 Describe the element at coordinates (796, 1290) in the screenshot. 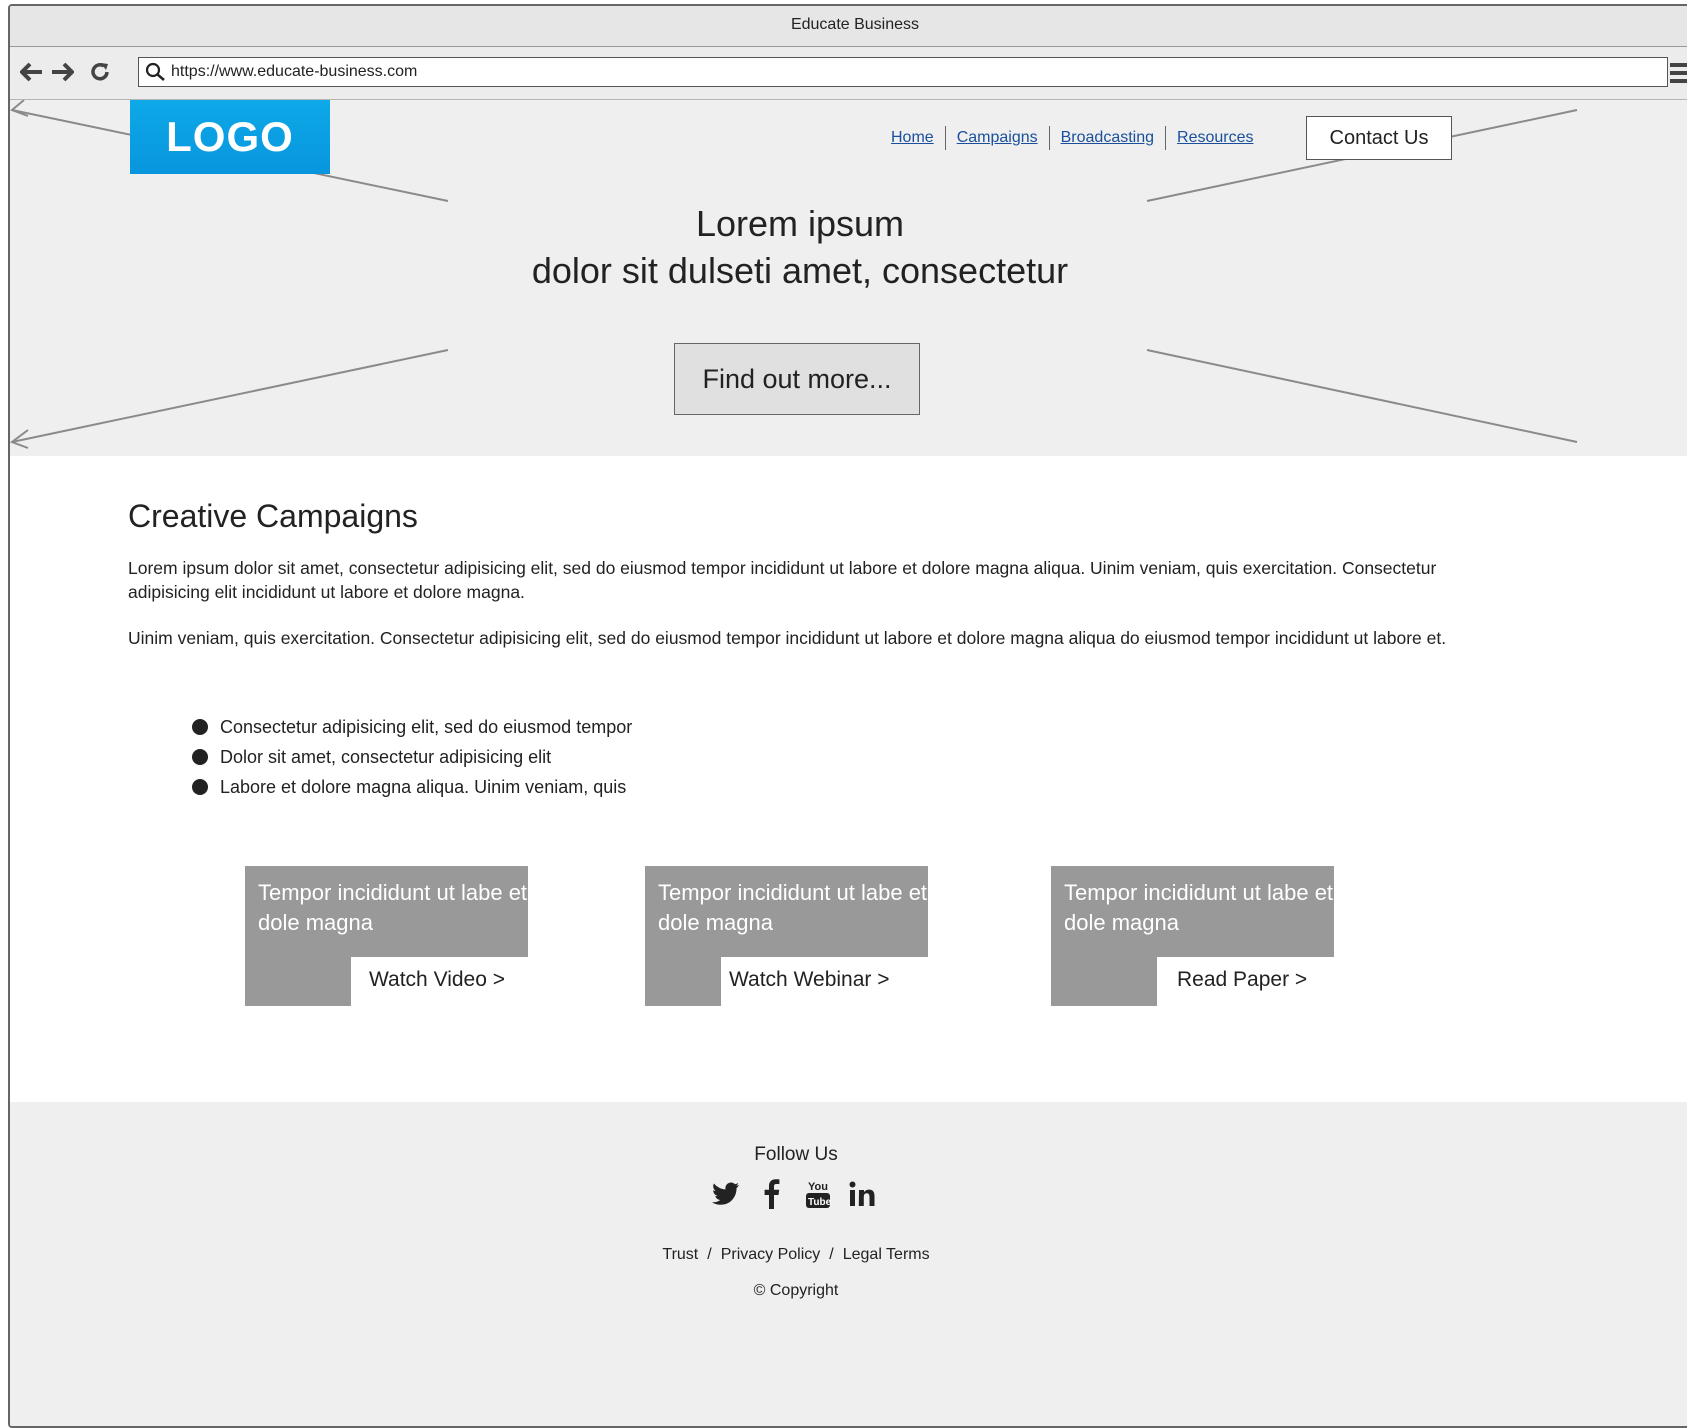

I see `copyright: © Copyright` at that location.